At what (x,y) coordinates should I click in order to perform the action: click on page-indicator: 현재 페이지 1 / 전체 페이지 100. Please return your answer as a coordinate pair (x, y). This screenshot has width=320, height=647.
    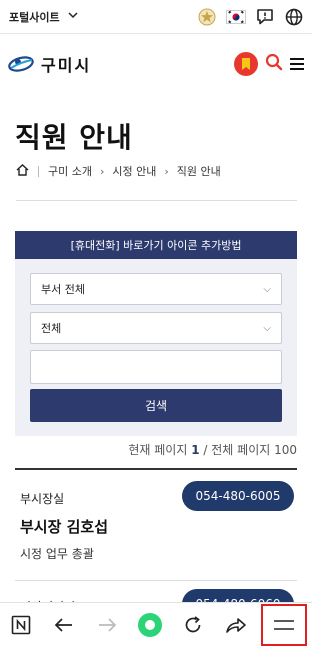
    Looking at the image, I should click on (212, 449).